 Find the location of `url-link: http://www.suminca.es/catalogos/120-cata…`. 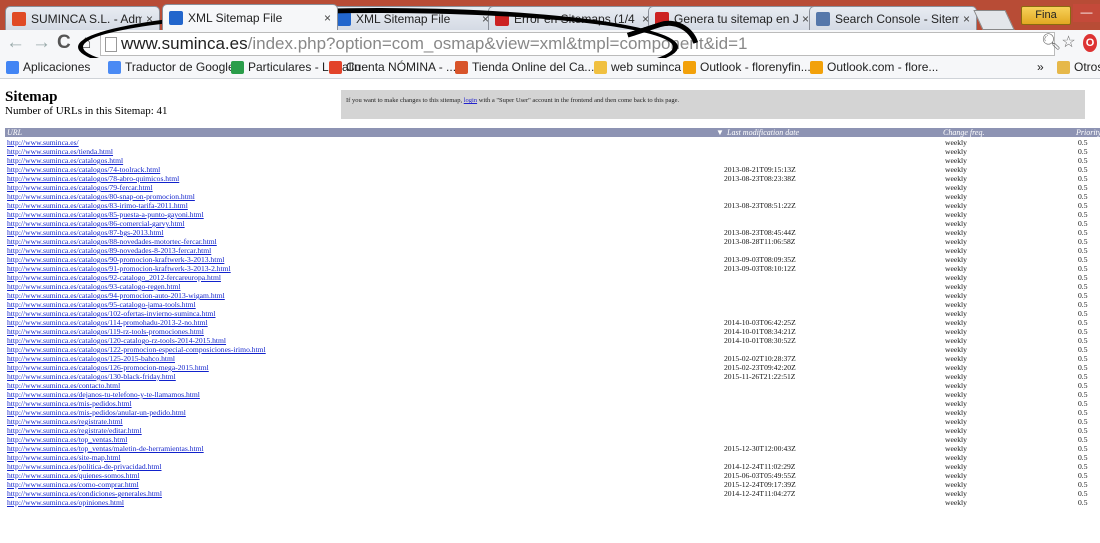

url-link: http://www.suminca.es/catalogos/120-cata… is located at coordinates (116, 340).